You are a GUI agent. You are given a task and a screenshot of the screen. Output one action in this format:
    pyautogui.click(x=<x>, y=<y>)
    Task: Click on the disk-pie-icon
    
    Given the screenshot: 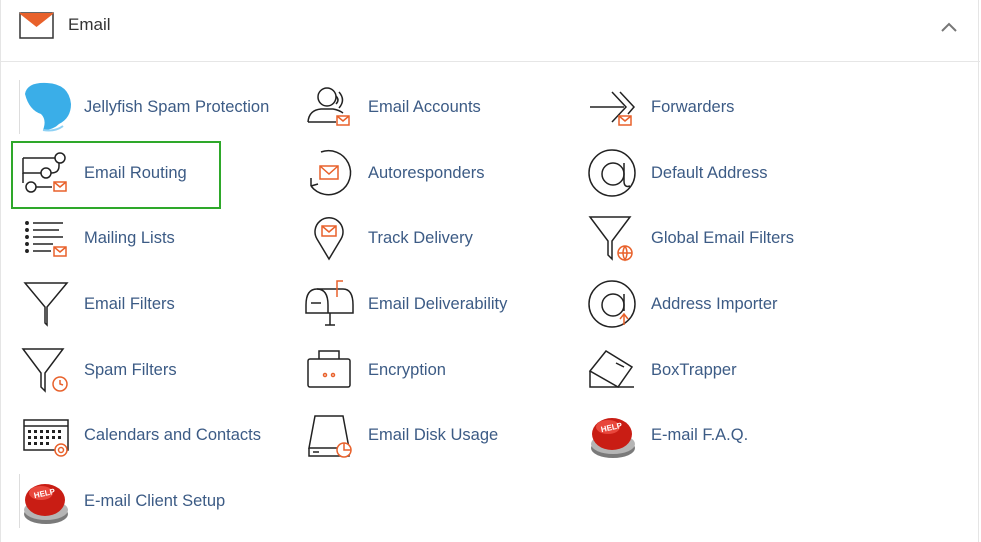 What is the action you would take?
    pyautogui.click(x=330, y=435)
    